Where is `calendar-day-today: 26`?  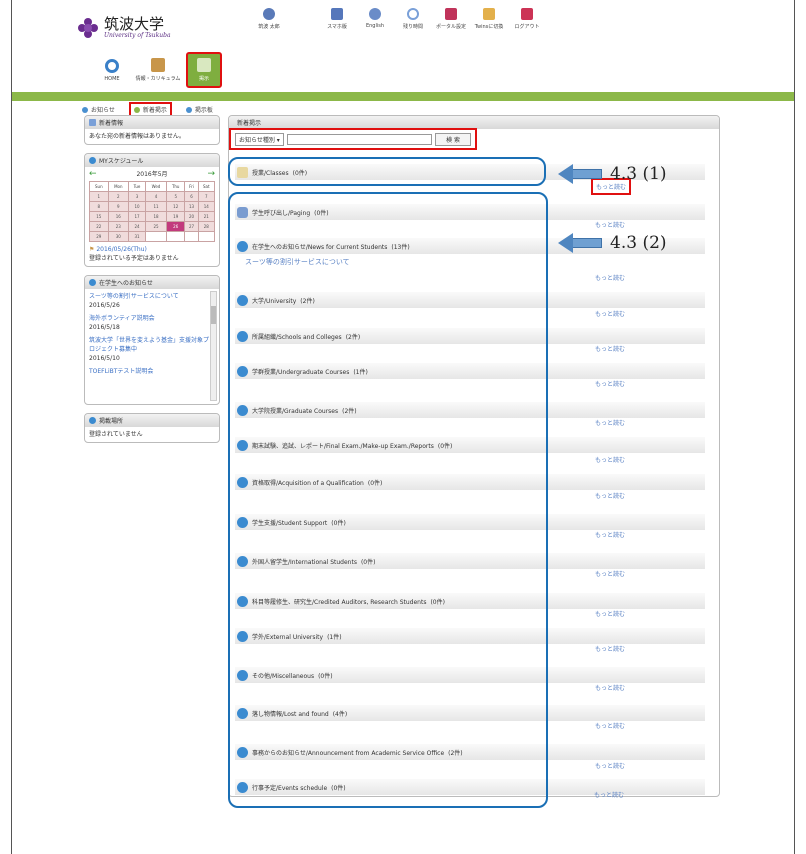
calendar-day-today: 26 is located at coordinates (176, 226).